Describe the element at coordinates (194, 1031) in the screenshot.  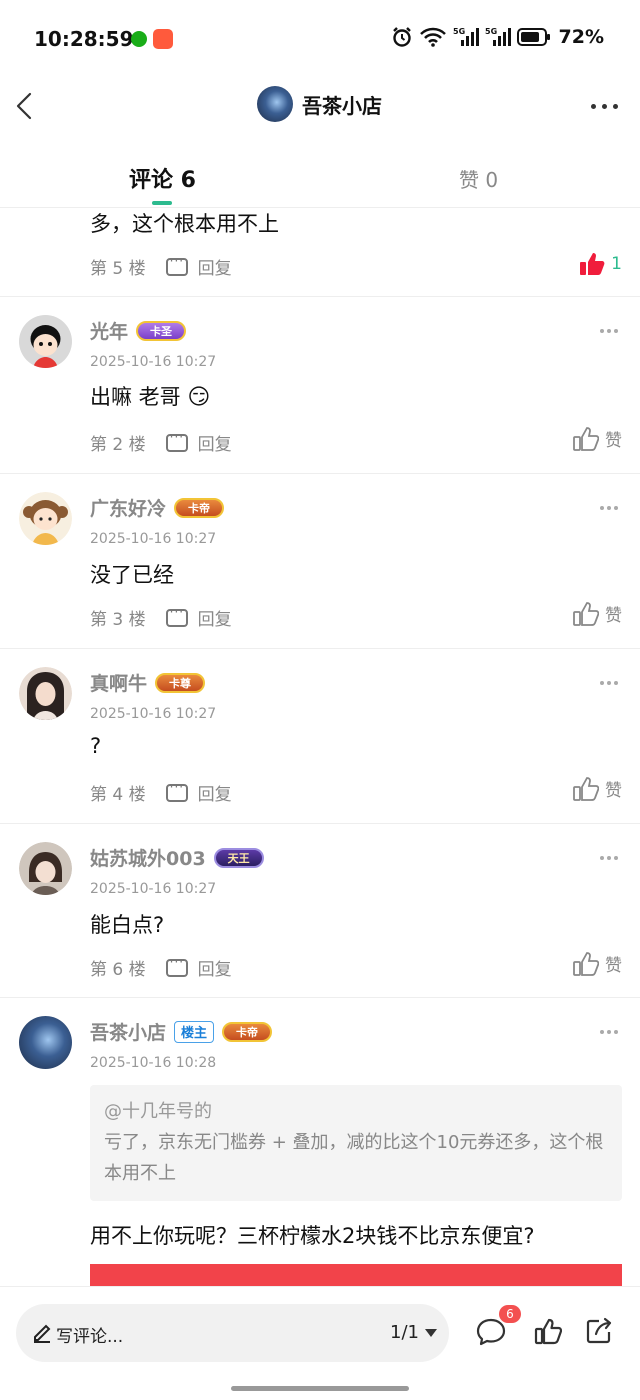
I see `op-tag: 楼主` at that location.